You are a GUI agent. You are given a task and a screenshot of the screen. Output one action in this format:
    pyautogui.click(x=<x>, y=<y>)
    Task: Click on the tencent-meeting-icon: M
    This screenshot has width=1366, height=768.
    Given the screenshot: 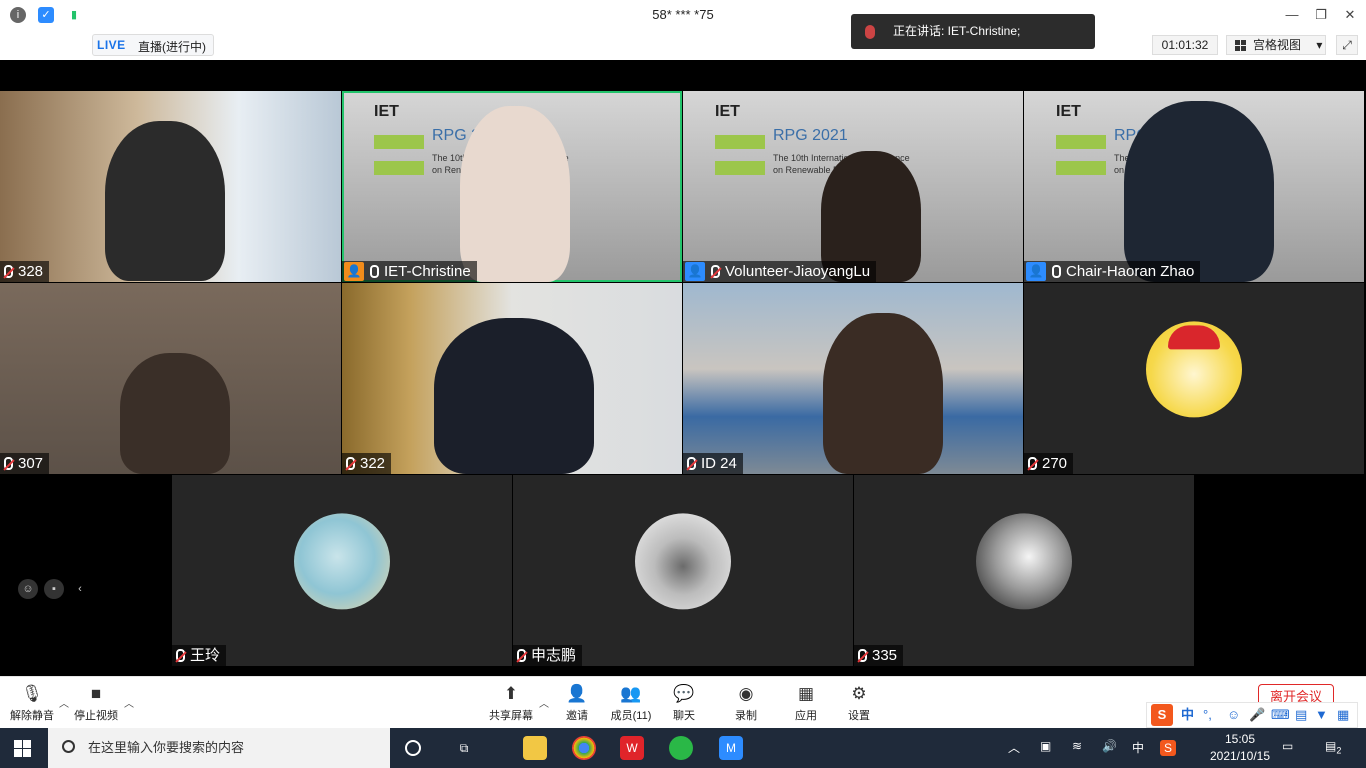 What is the action you would take?
    pyautogui.click(x=731, y=748)
    